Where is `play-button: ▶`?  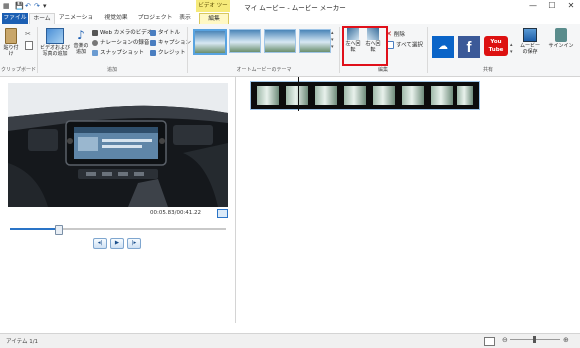 play-button: ▶ is located at coordinates (117, 243).